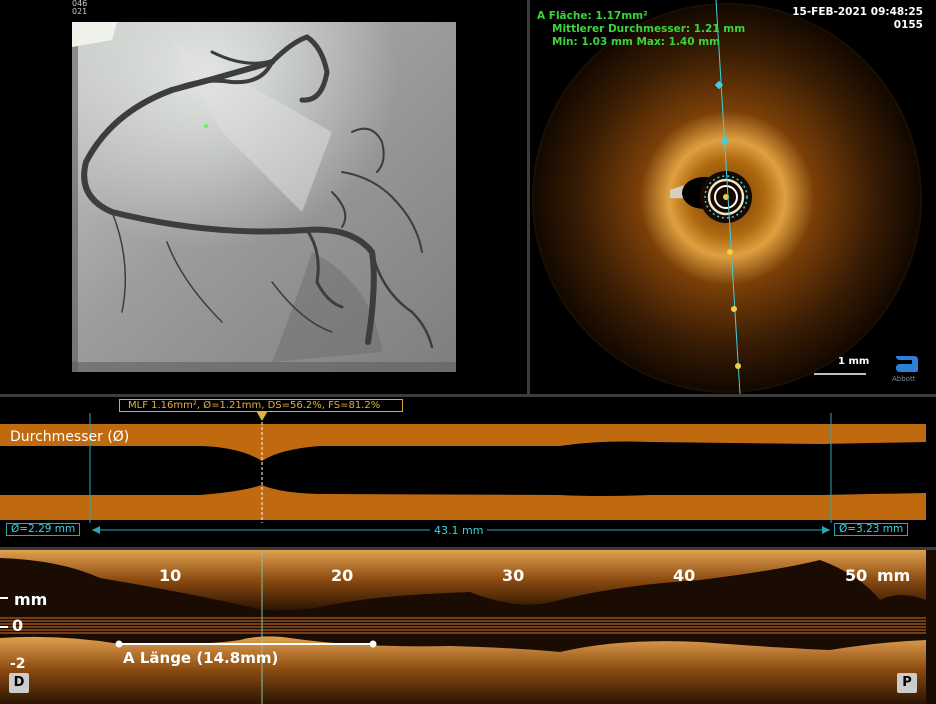 The image size is (936, 704). What do you see at coordinates (904, 379) in the screenshot?
I see `abbott-logo-text: Abbott` at bounding box center [904, 379].